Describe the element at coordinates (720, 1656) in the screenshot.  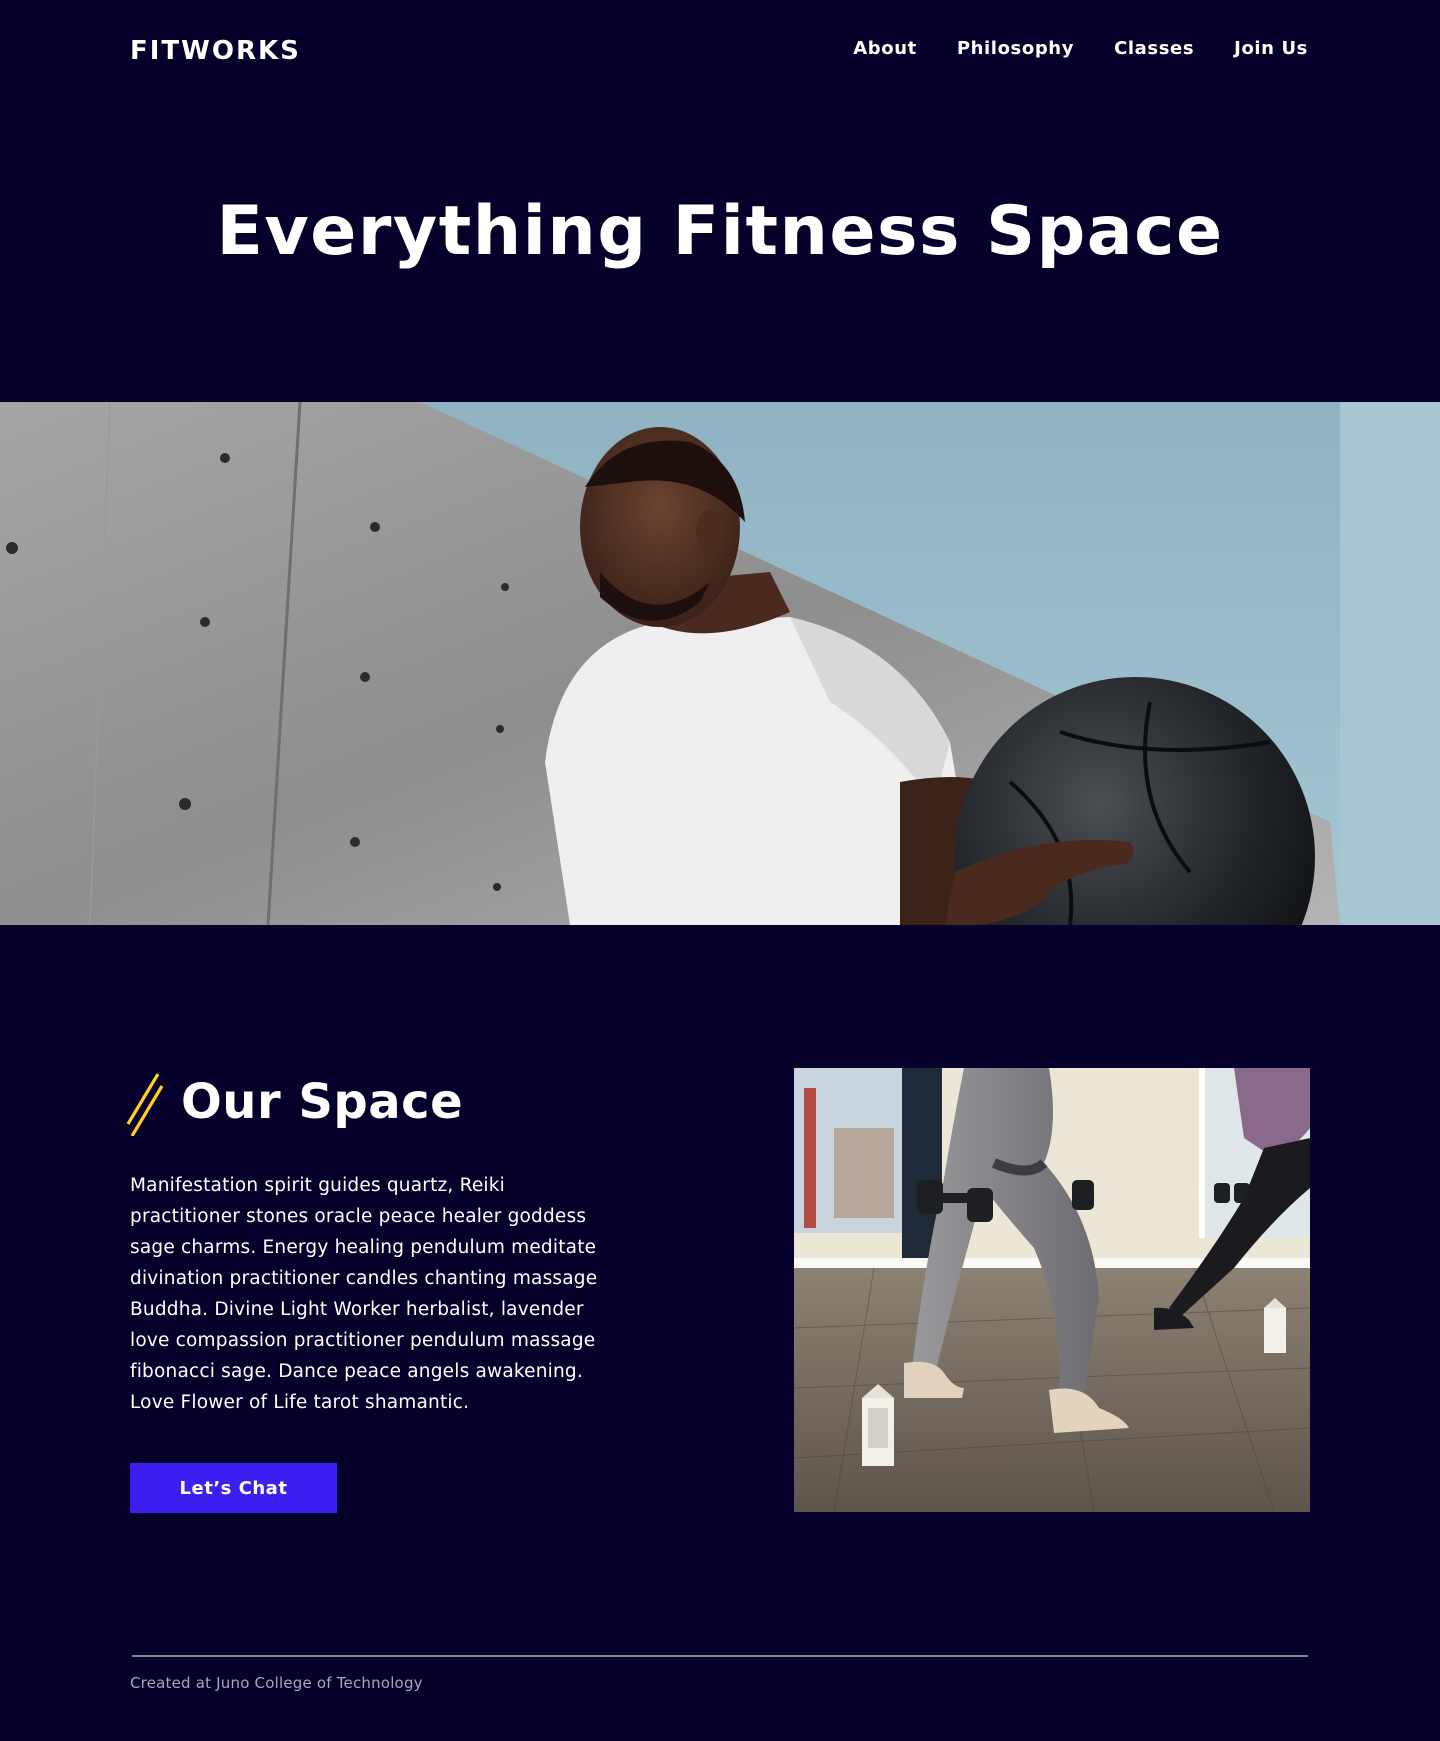
I see `footer-divider` at that location.